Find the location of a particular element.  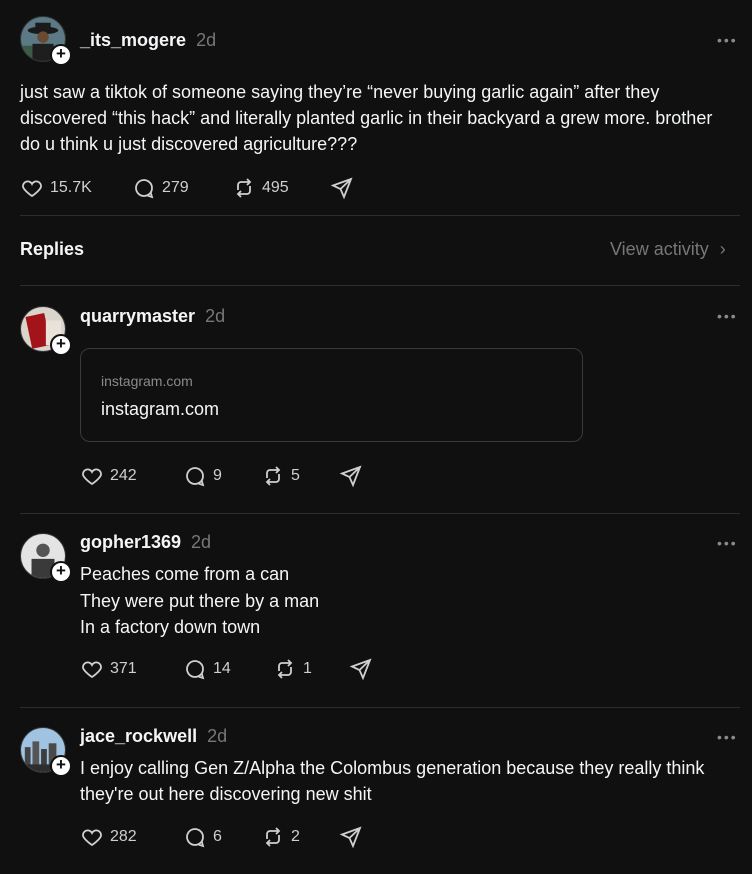

username: quarrymaster is located at coordinates (137, 316).